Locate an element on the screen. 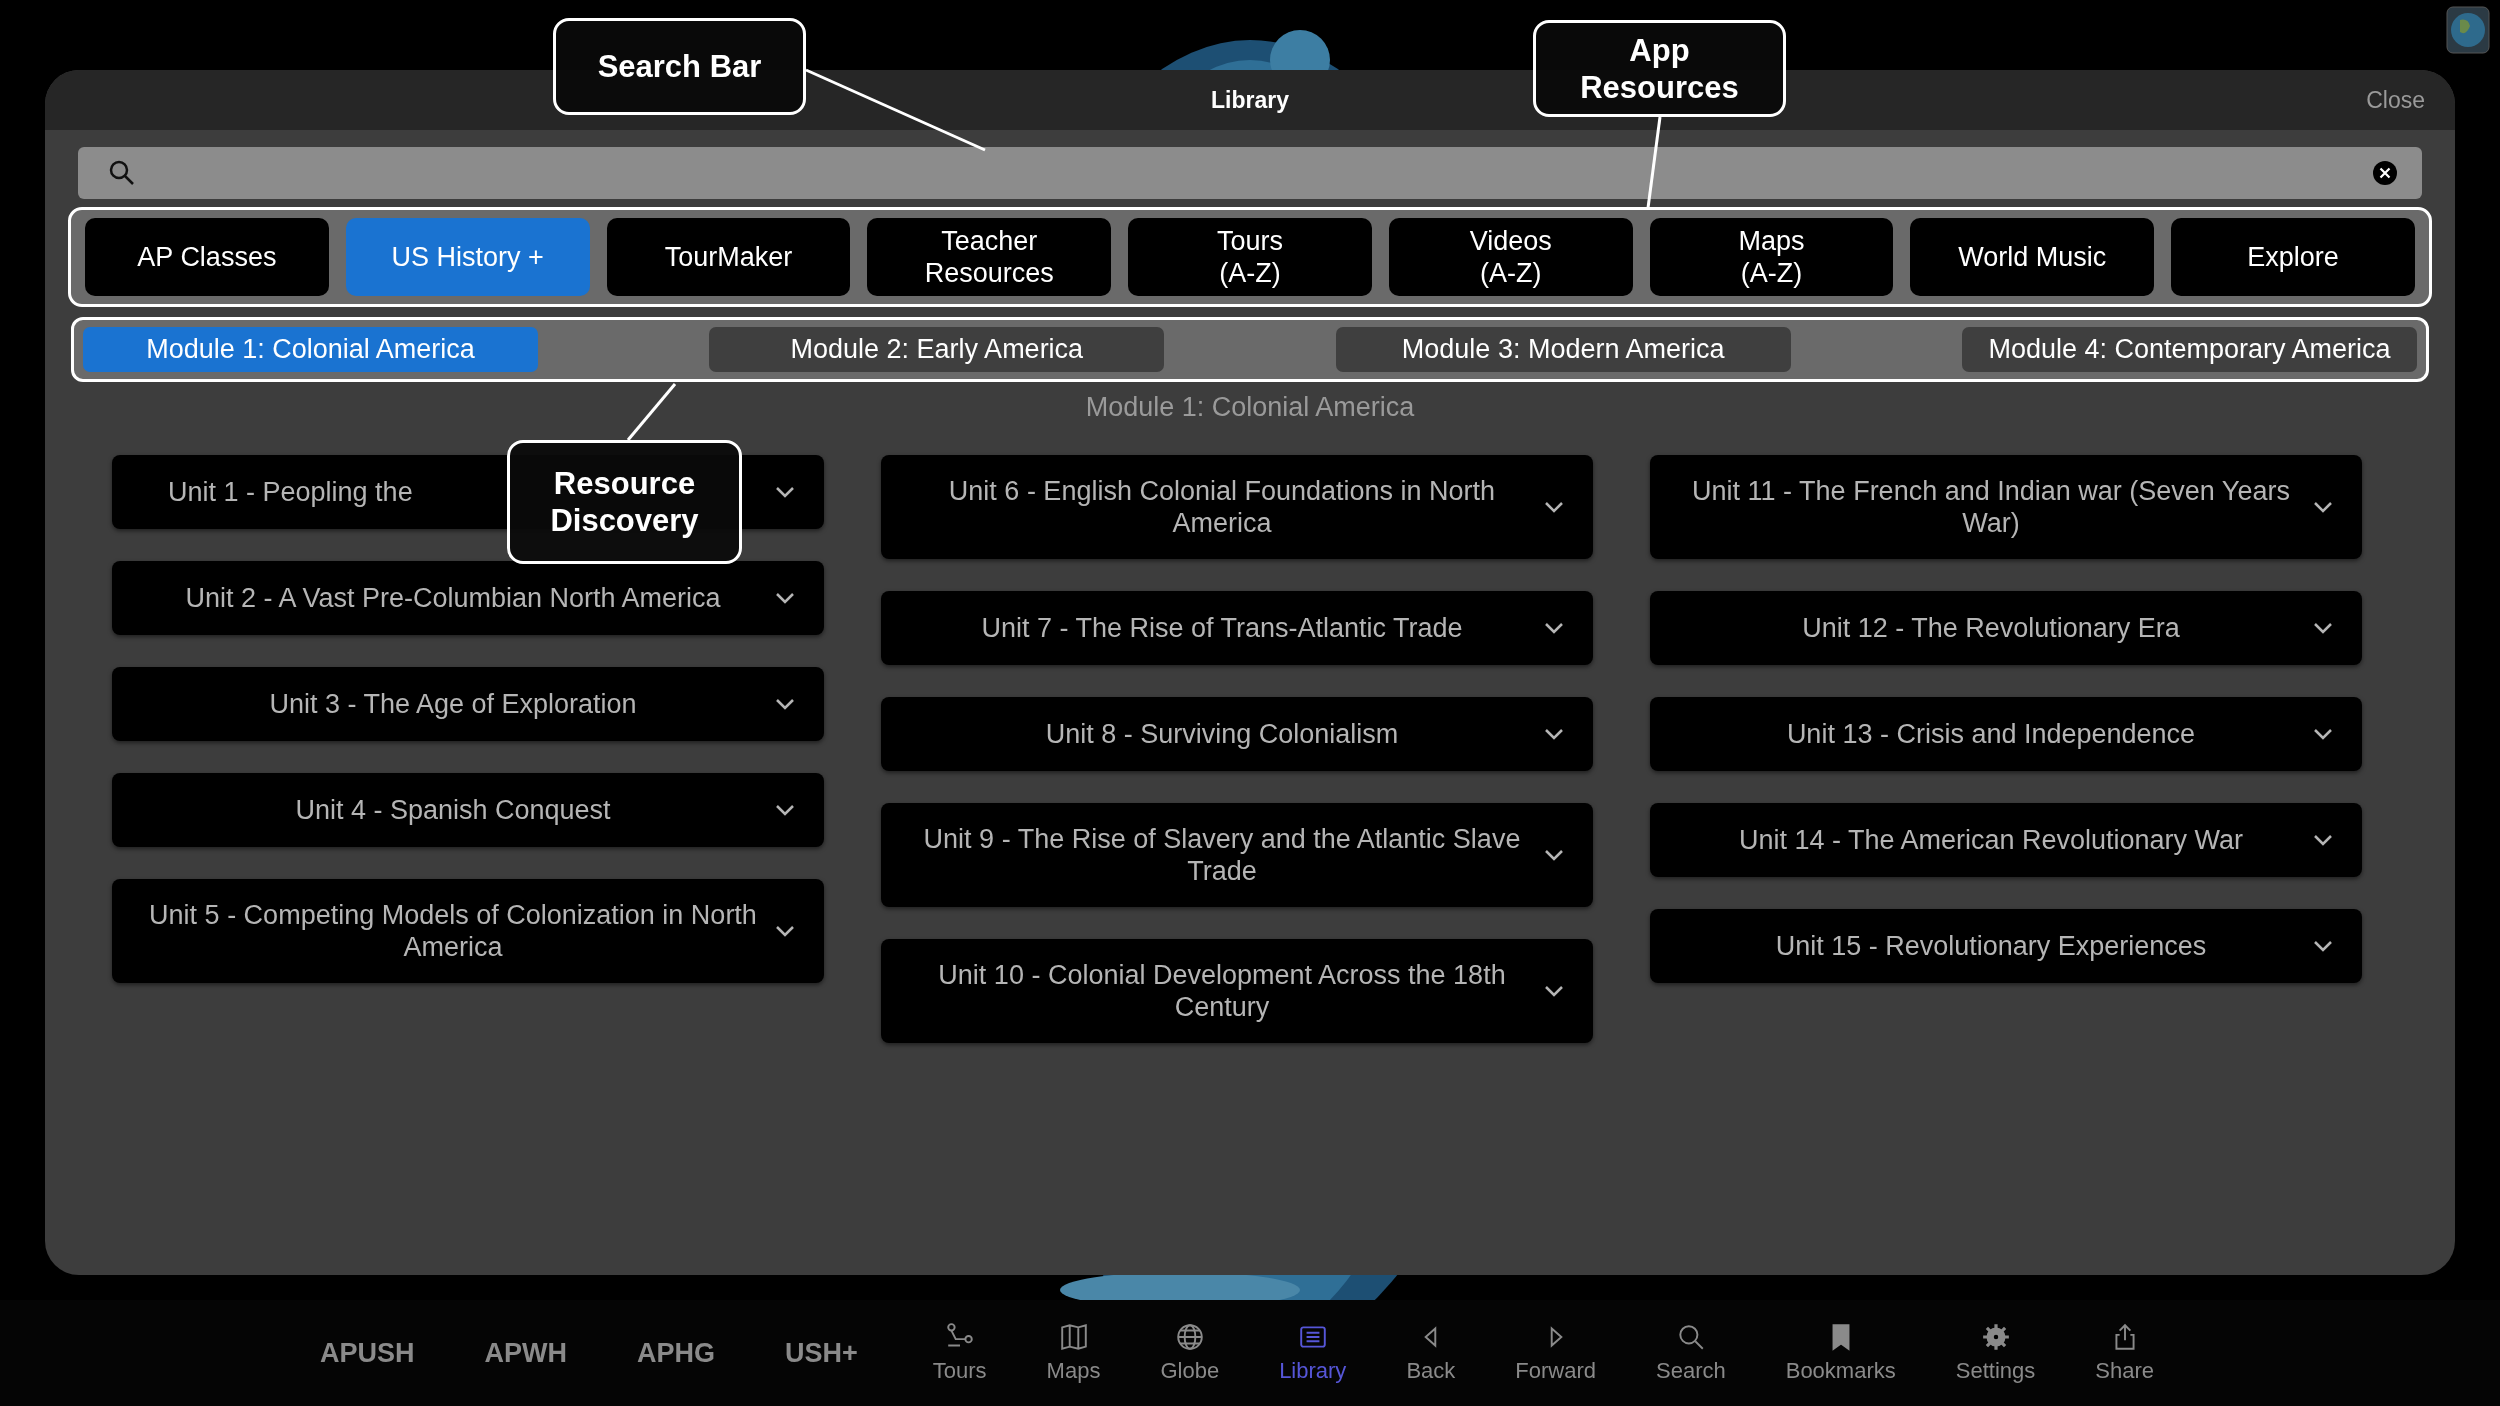 This screenshot has height=1406, width=2500. category-tab: Teacher Resources is located at coordinates (989, 257).